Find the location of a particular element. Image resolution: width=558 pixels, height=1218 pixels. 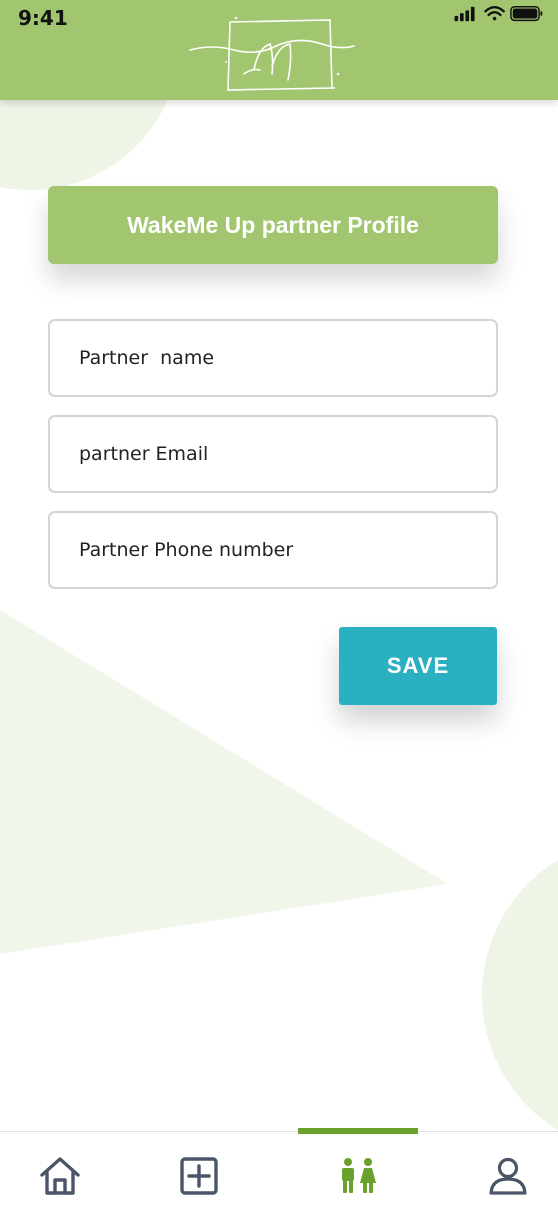

nav-profile is located at coordinates (508, 1175).